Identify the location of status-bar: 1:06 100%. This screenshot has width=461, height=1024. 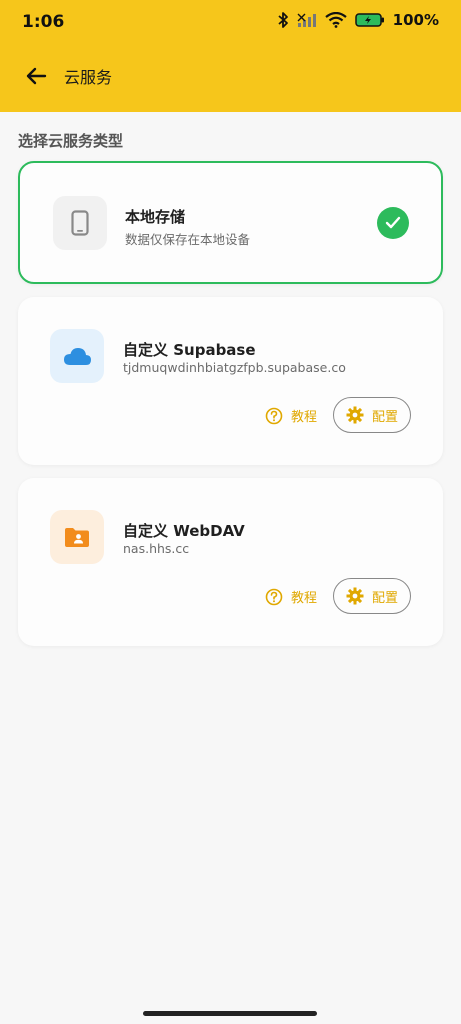
(230, 22).